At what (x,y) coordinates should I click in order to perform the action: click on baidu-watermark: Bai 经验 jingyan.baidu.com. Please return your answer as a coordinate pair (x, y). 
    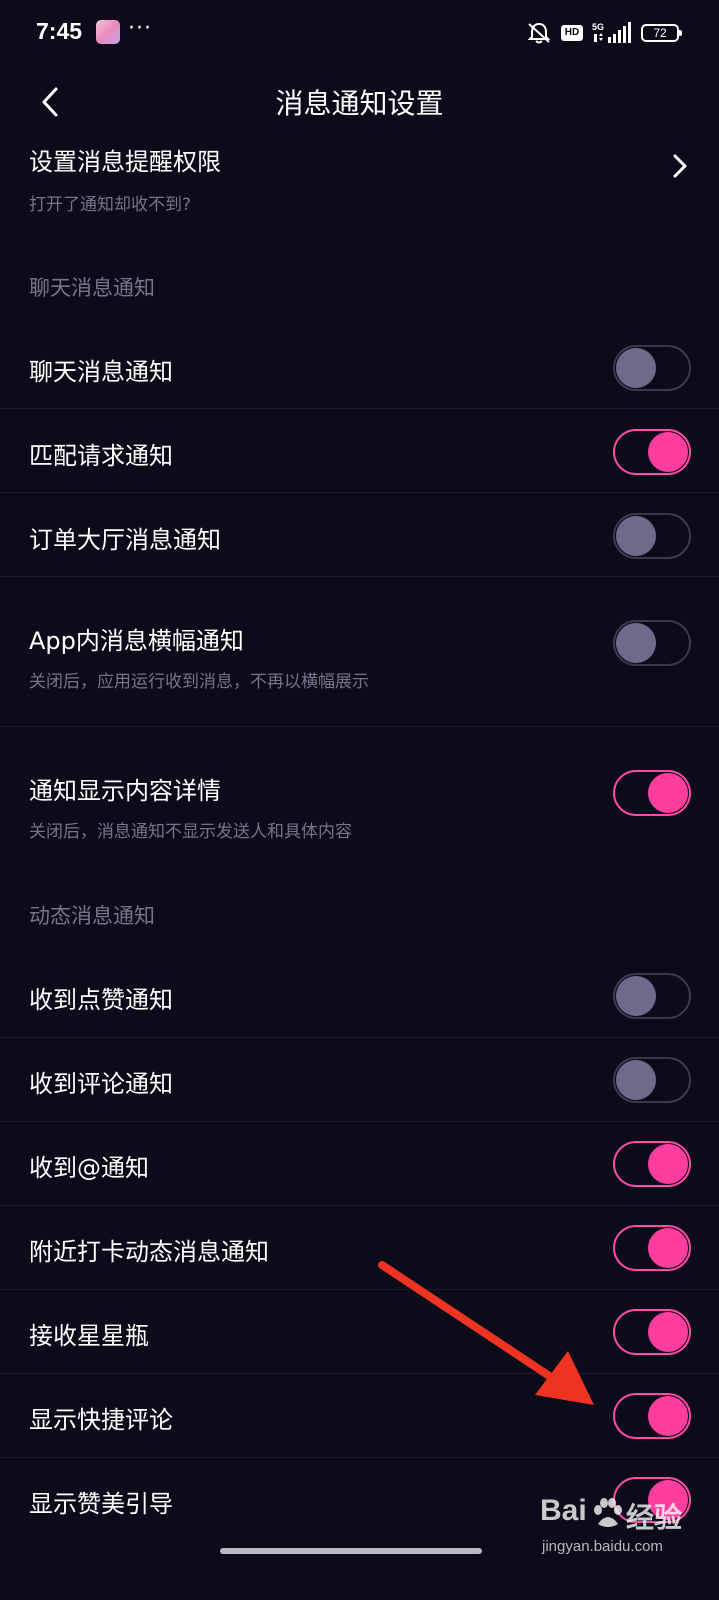
    Looking at the image, I should click on (620, 1529).